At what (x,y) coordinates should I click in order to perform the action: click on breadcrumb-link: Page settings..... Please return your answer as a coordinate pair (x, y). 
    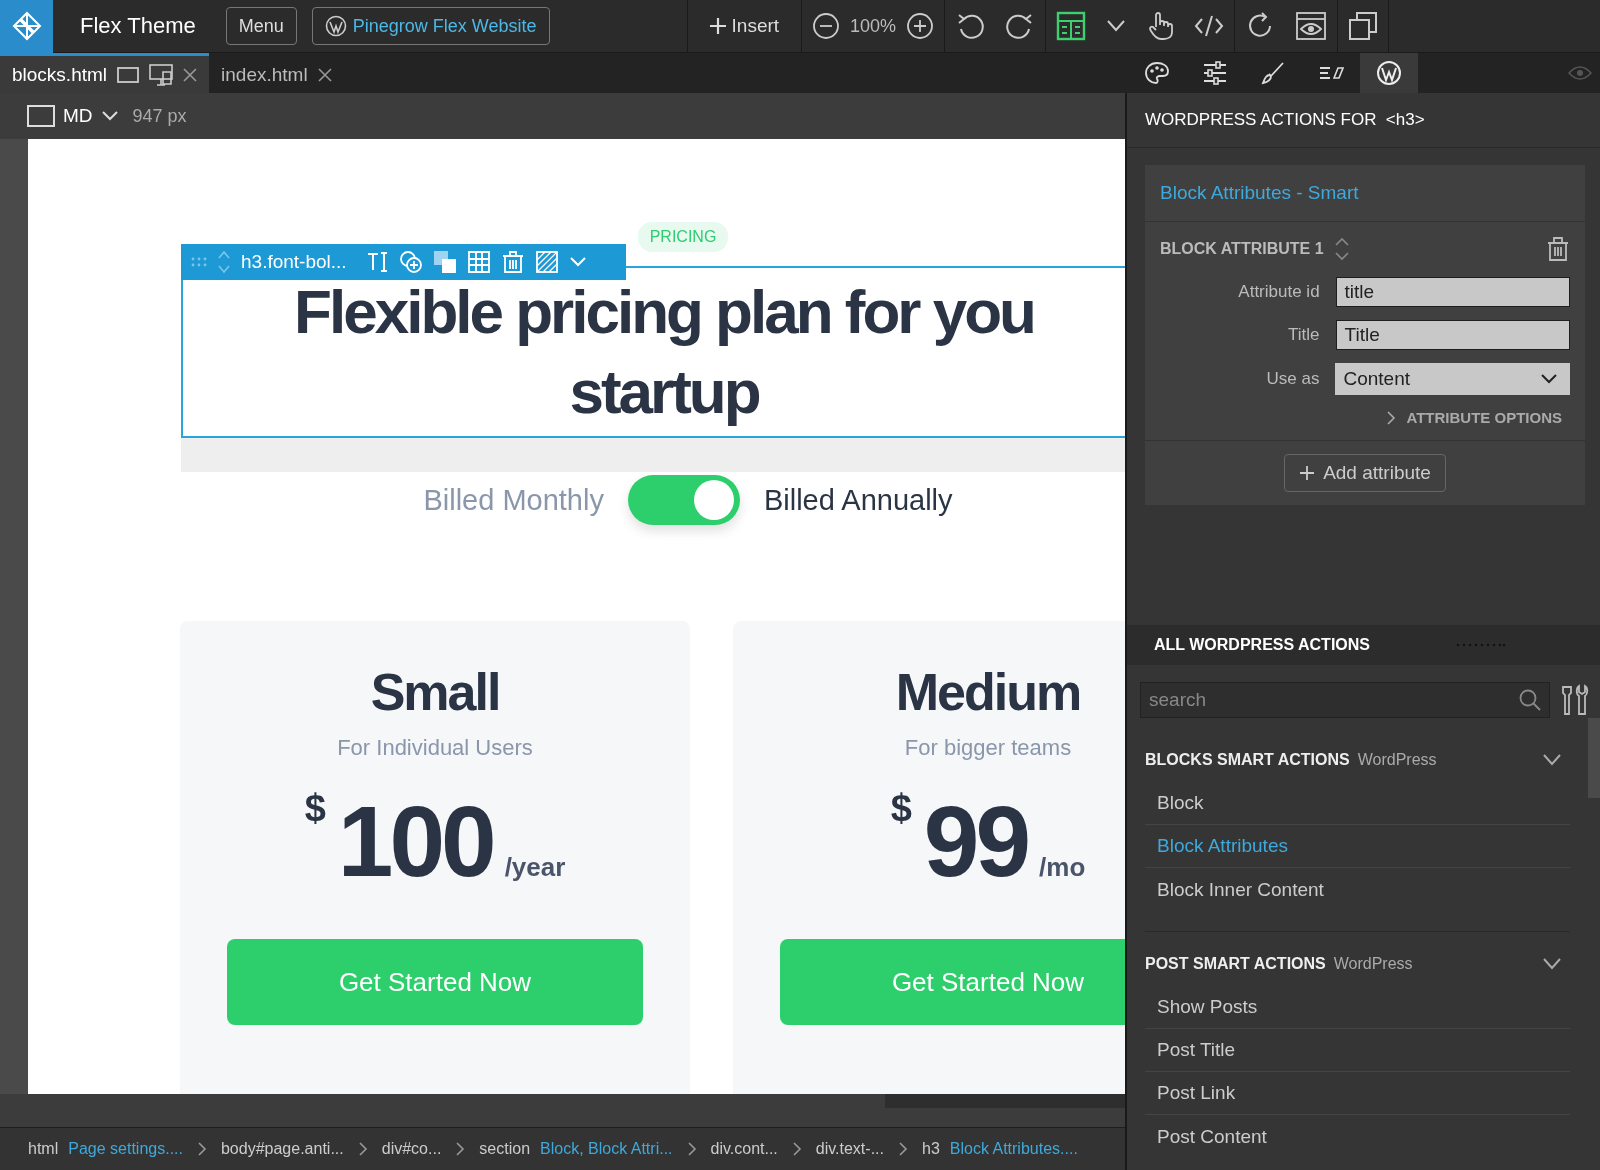
    Looking at the image, I should click on (125, 1149).